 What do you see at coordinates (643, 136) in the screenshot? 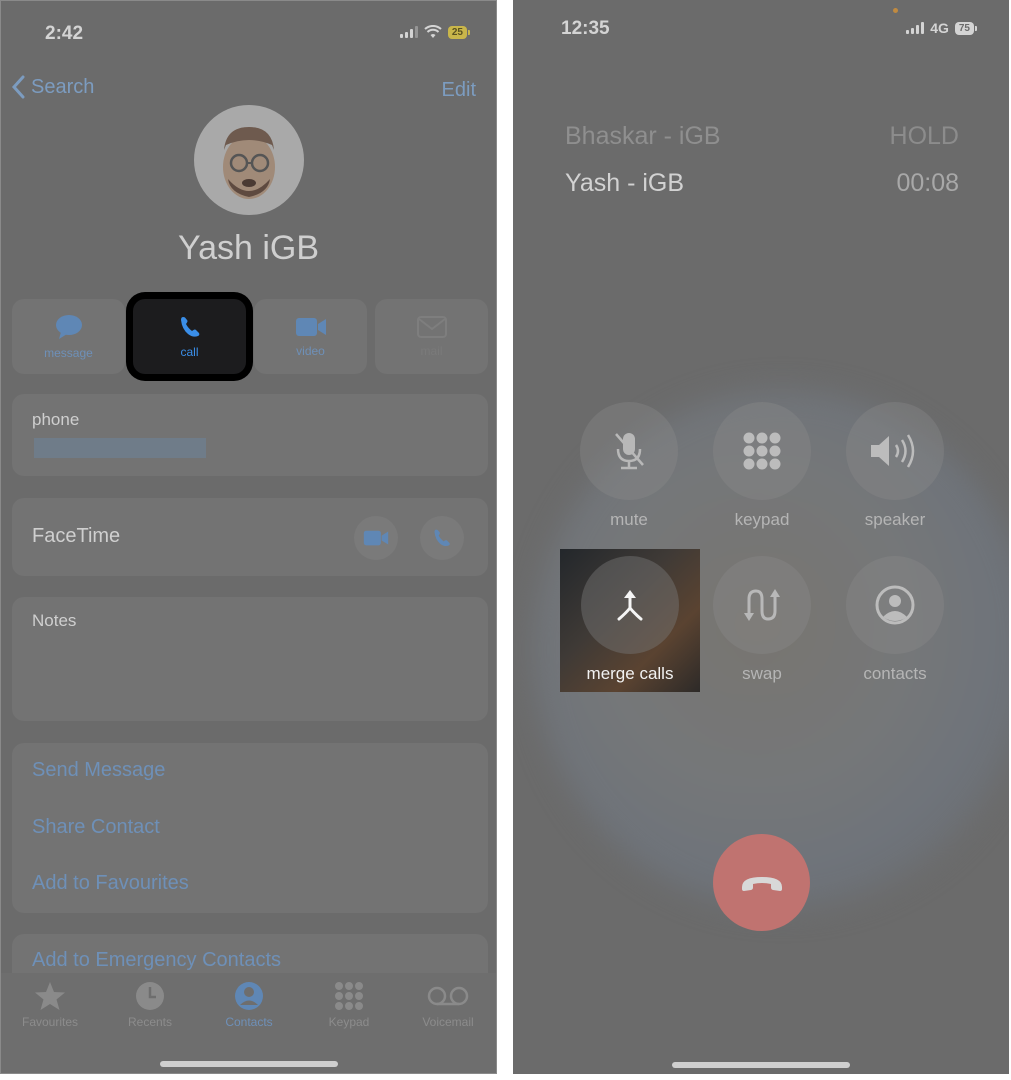
I see `held-caller-name: Bhaskar - iGB` at bounding box center [643, 136].